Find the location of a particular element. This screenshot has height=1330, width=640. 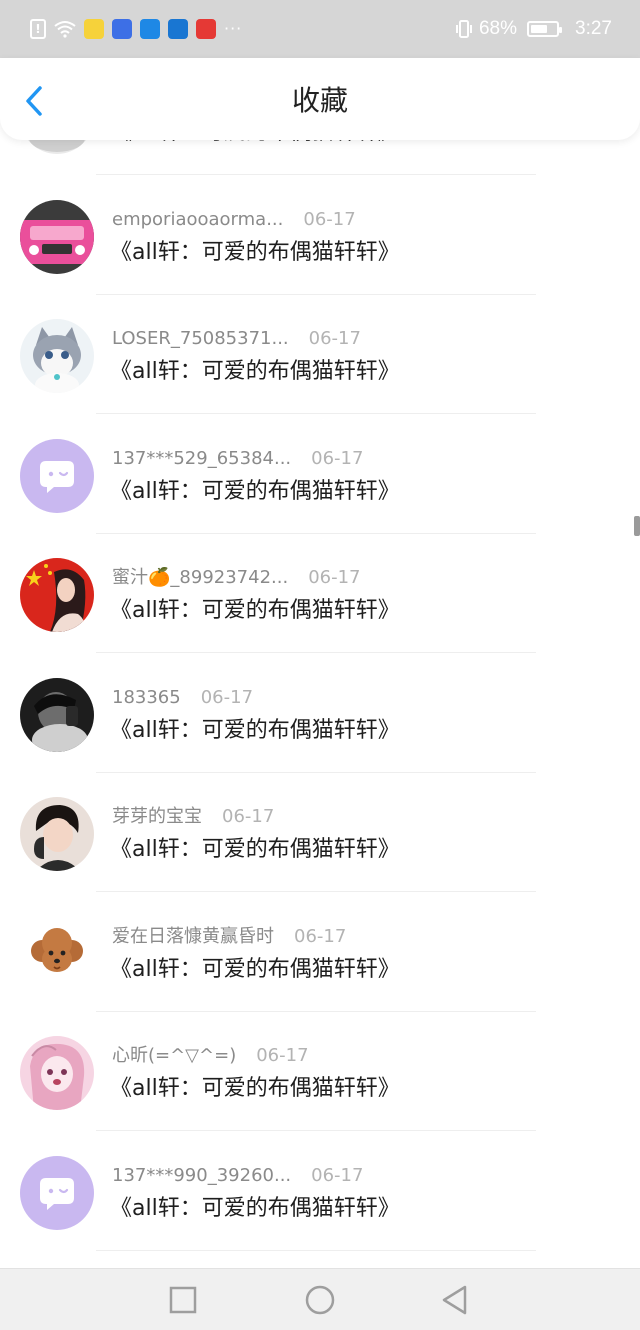

navigation-bar is located at coordinates (320, 1299).